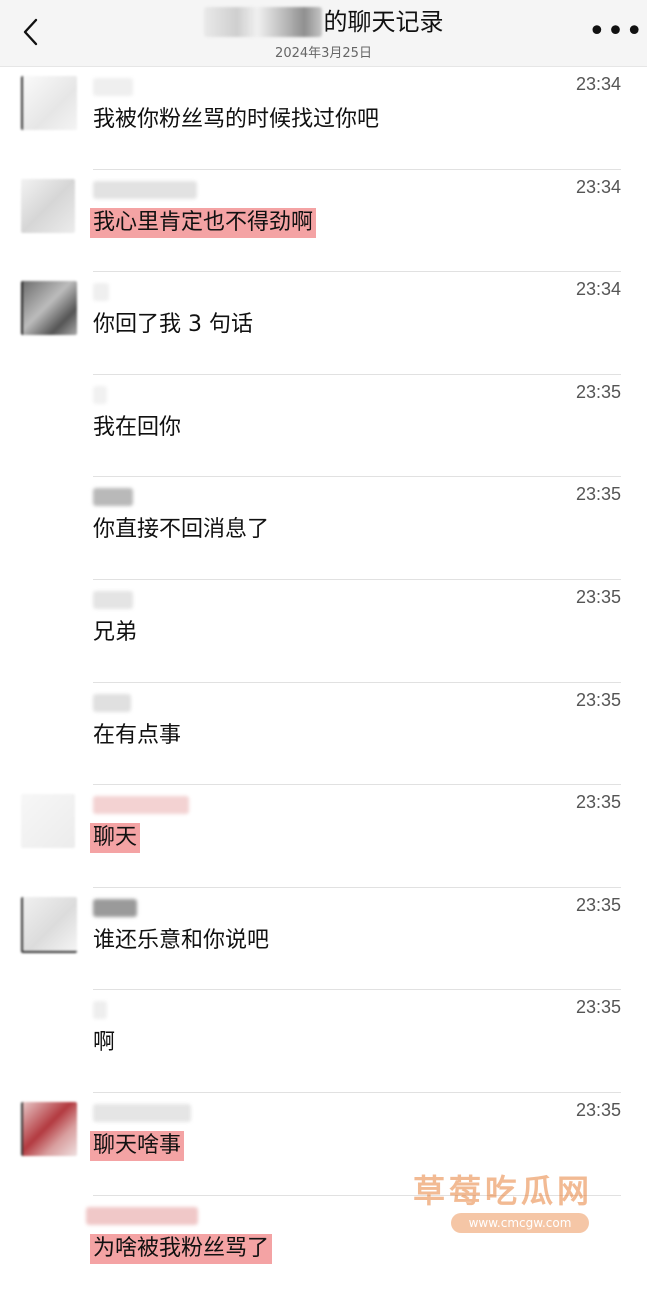 Image resolution: width=647 pixels, height=1298 pixels. Describe the element at coordinates (323, 426) in the screenshot. I see `message-row: 23:35 我在回你` at that location.